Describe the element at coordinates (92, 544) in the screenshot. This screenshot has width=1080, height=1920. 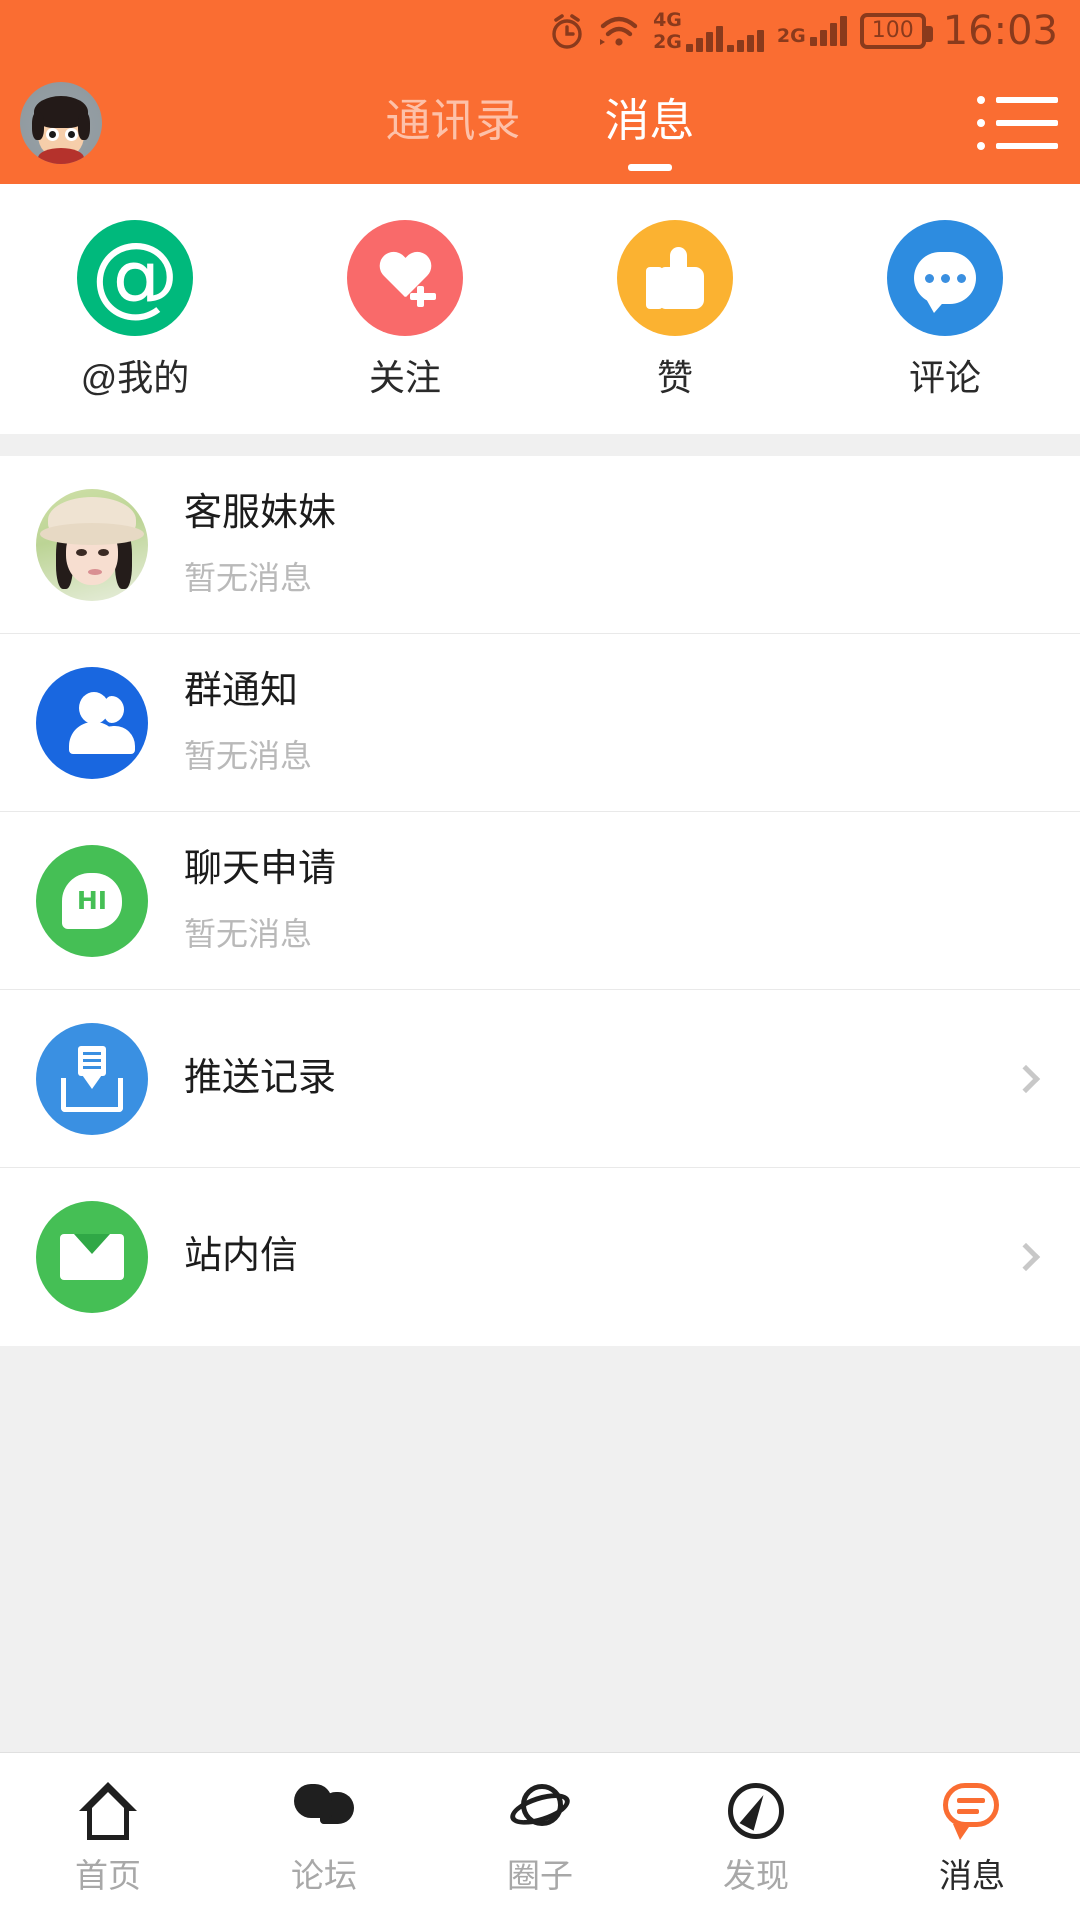
I see `photo-avatar` at that location.